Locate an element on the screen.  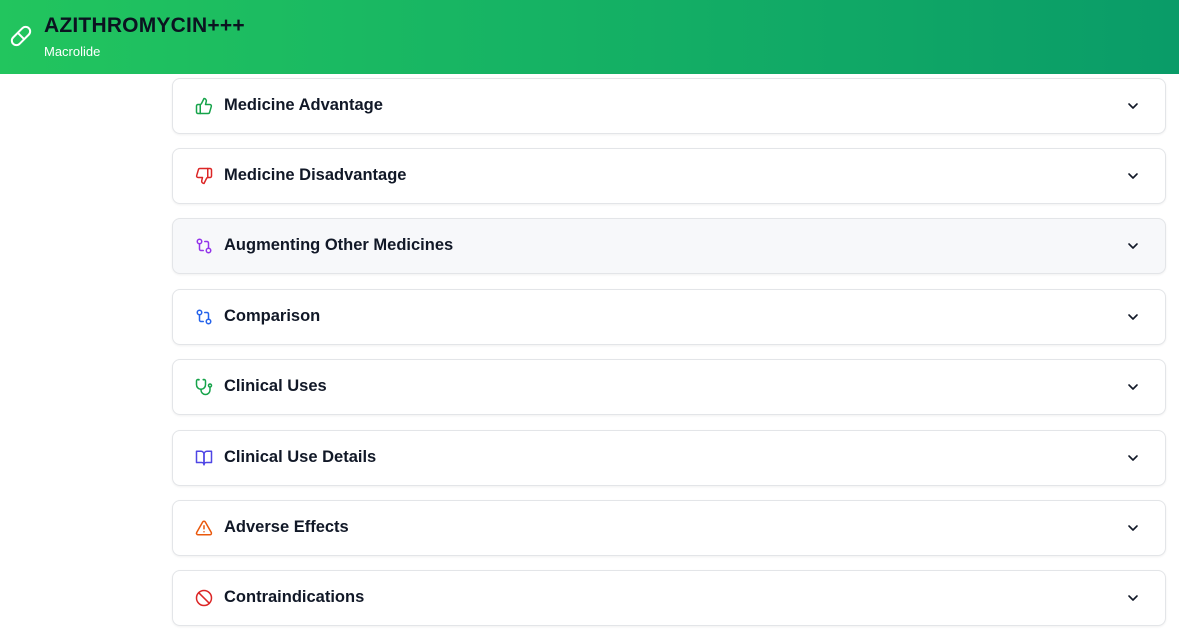
section-label: Medicine Advantage is located at coordinates (303, 105).